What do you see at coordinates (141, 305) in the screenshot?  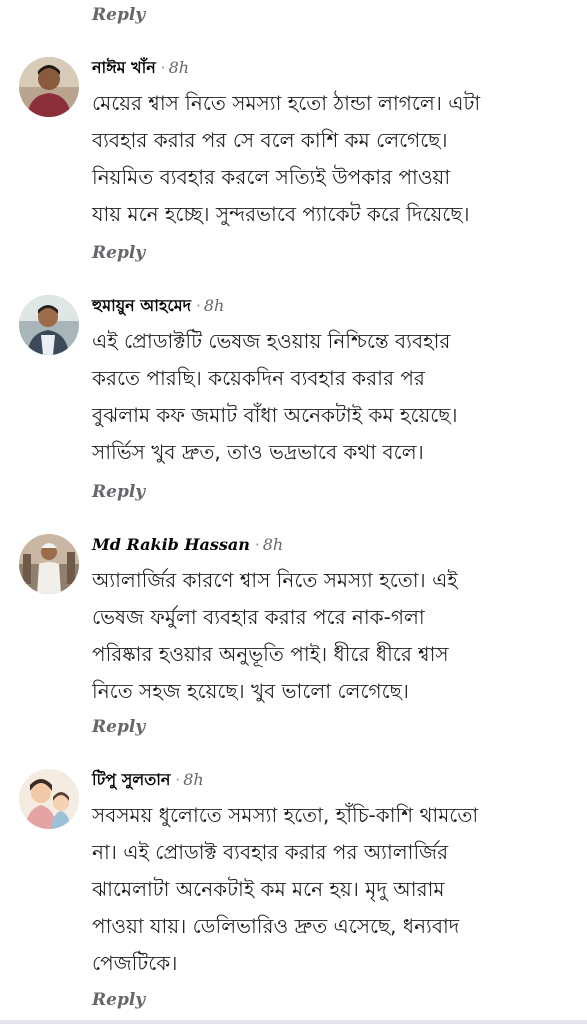 I see `commenter-name: হুমায়ুন আহমেদ` at bounding box center [141, 305].